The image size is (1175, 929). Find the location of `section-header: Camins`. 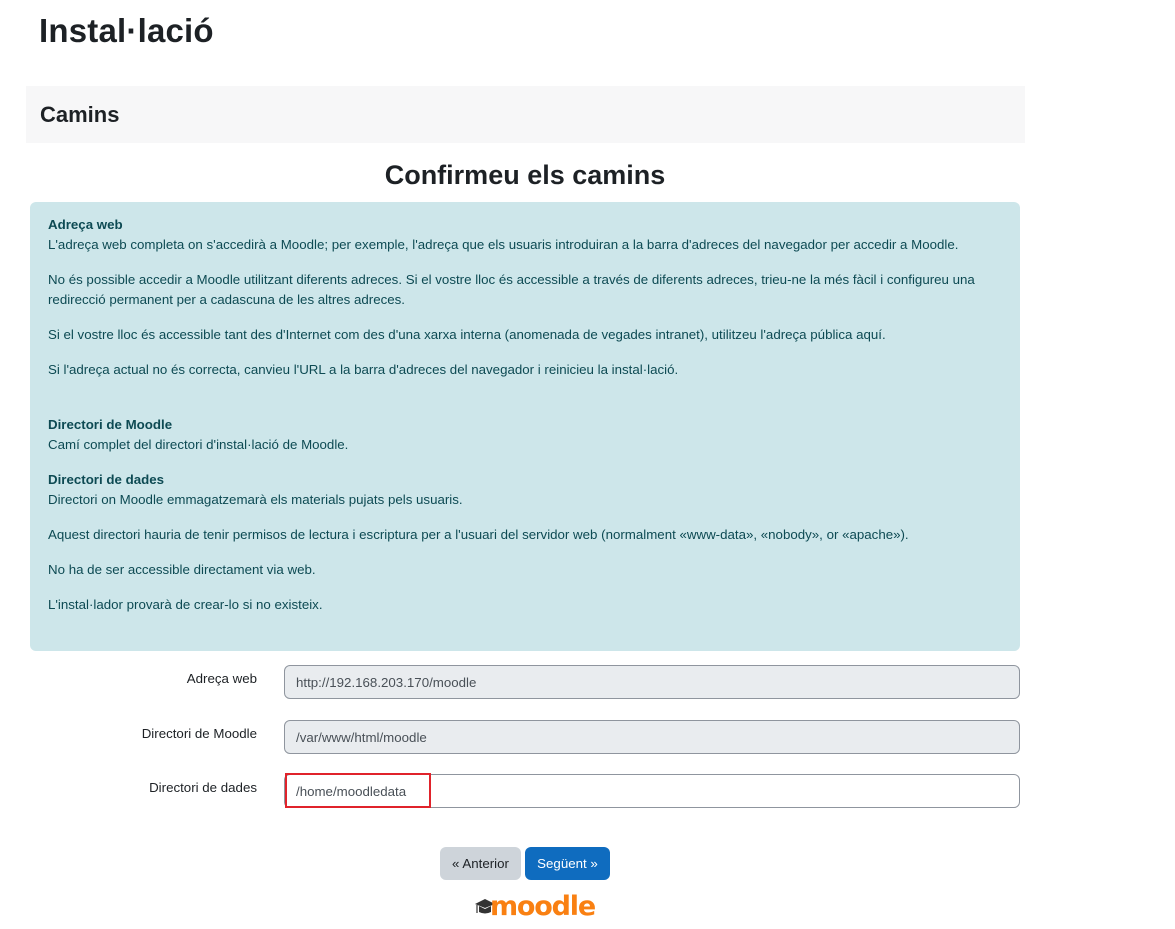

section-header: Camins is located at coordinates (525, 114).